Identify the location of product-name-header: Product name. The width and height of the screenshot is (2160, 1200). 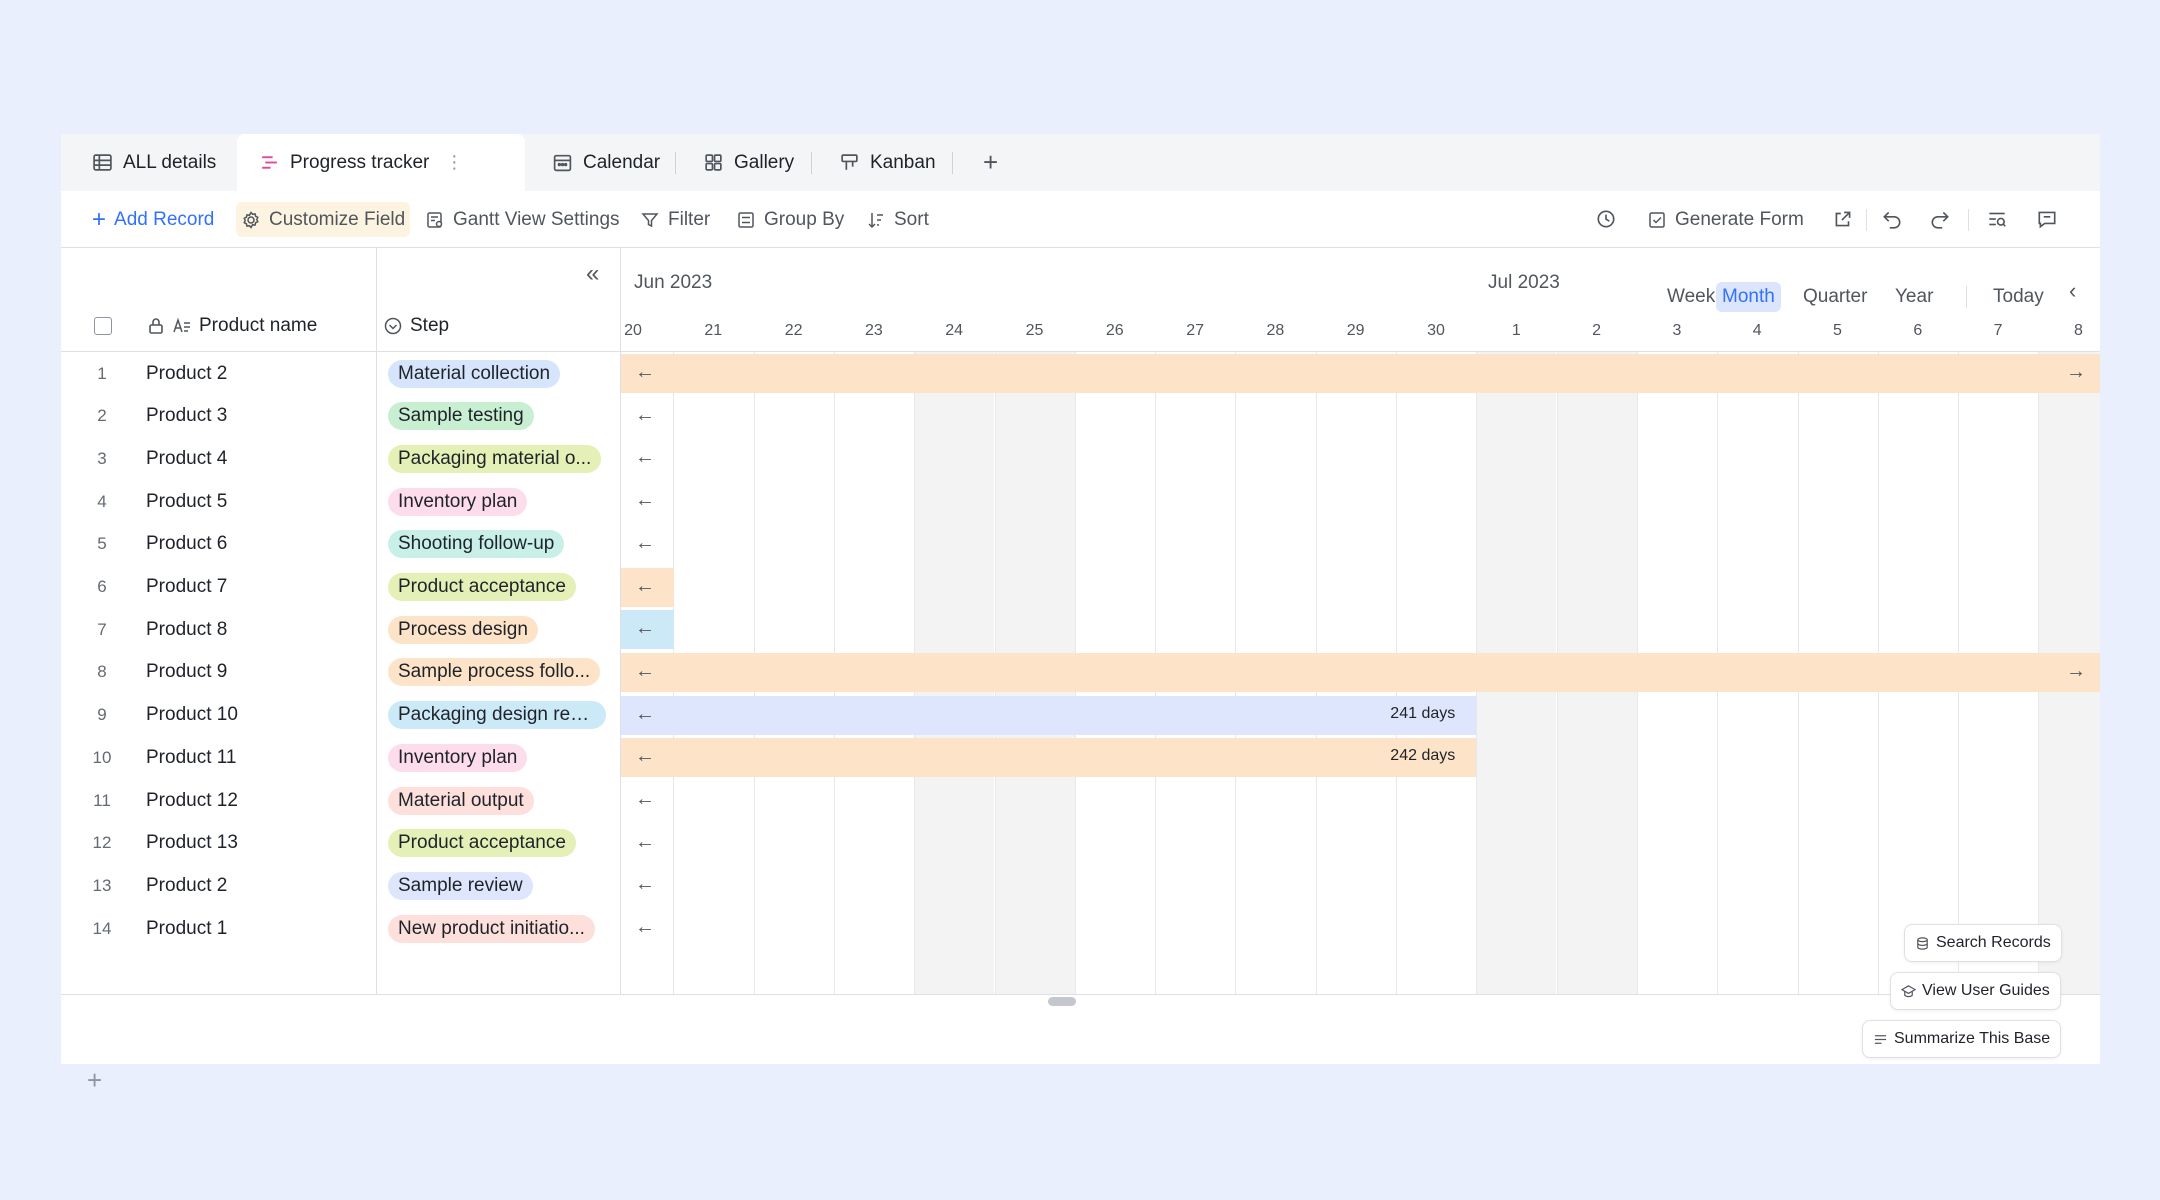
(258, 326).